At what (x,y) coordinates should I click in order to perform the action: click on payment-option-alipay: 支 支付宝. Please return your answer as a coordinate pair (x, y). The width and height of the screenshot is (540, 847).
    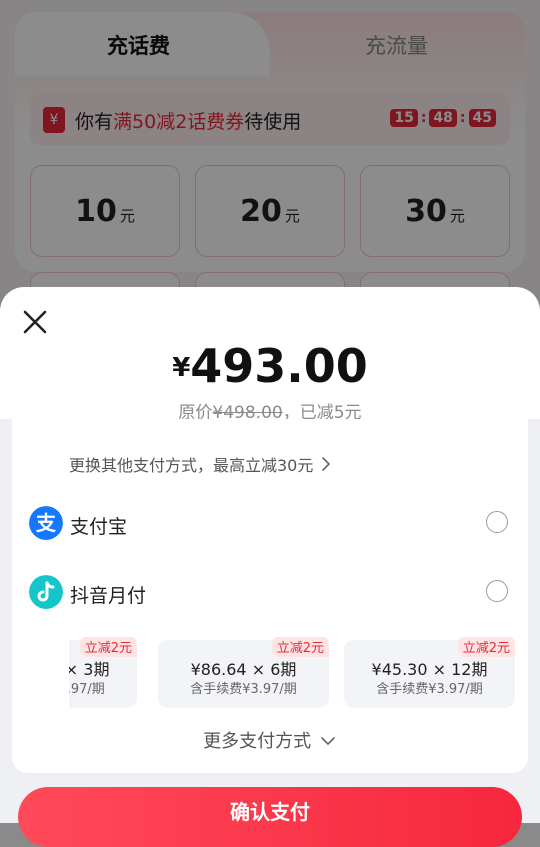
    Looking at the image, I should click on (270, 523).